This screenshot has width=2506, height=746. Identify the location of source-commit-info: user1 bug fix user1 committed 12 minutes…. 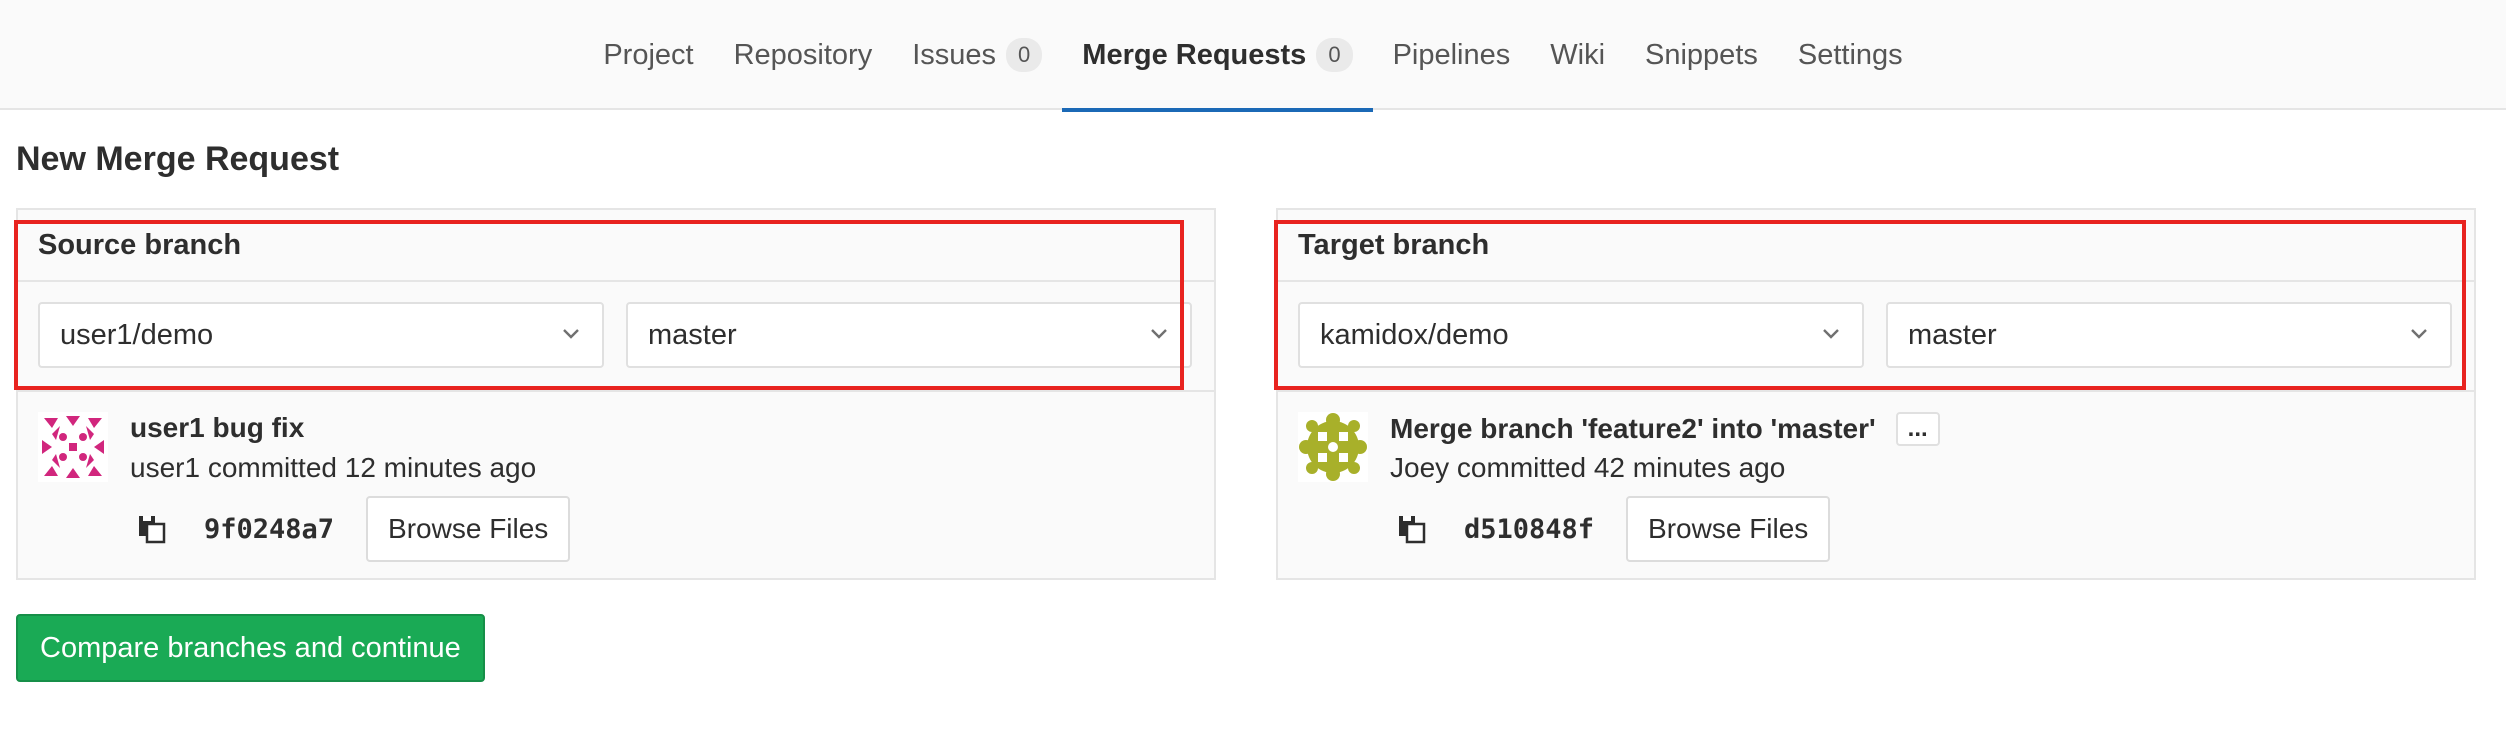
(616, 486).